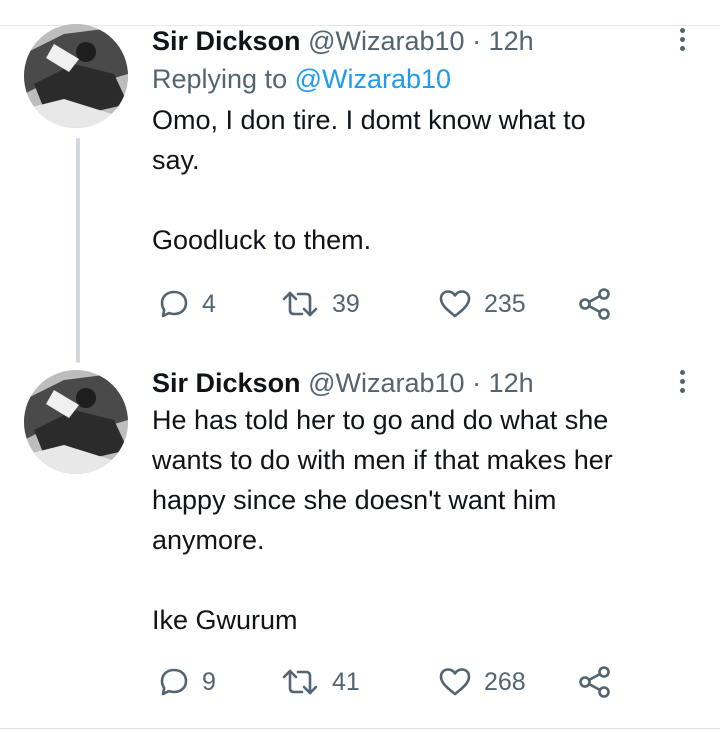  What do you see at coordinates (209, 303) in the screenshot?
I see `reply-count: 4` at bounding box center [209, 303].